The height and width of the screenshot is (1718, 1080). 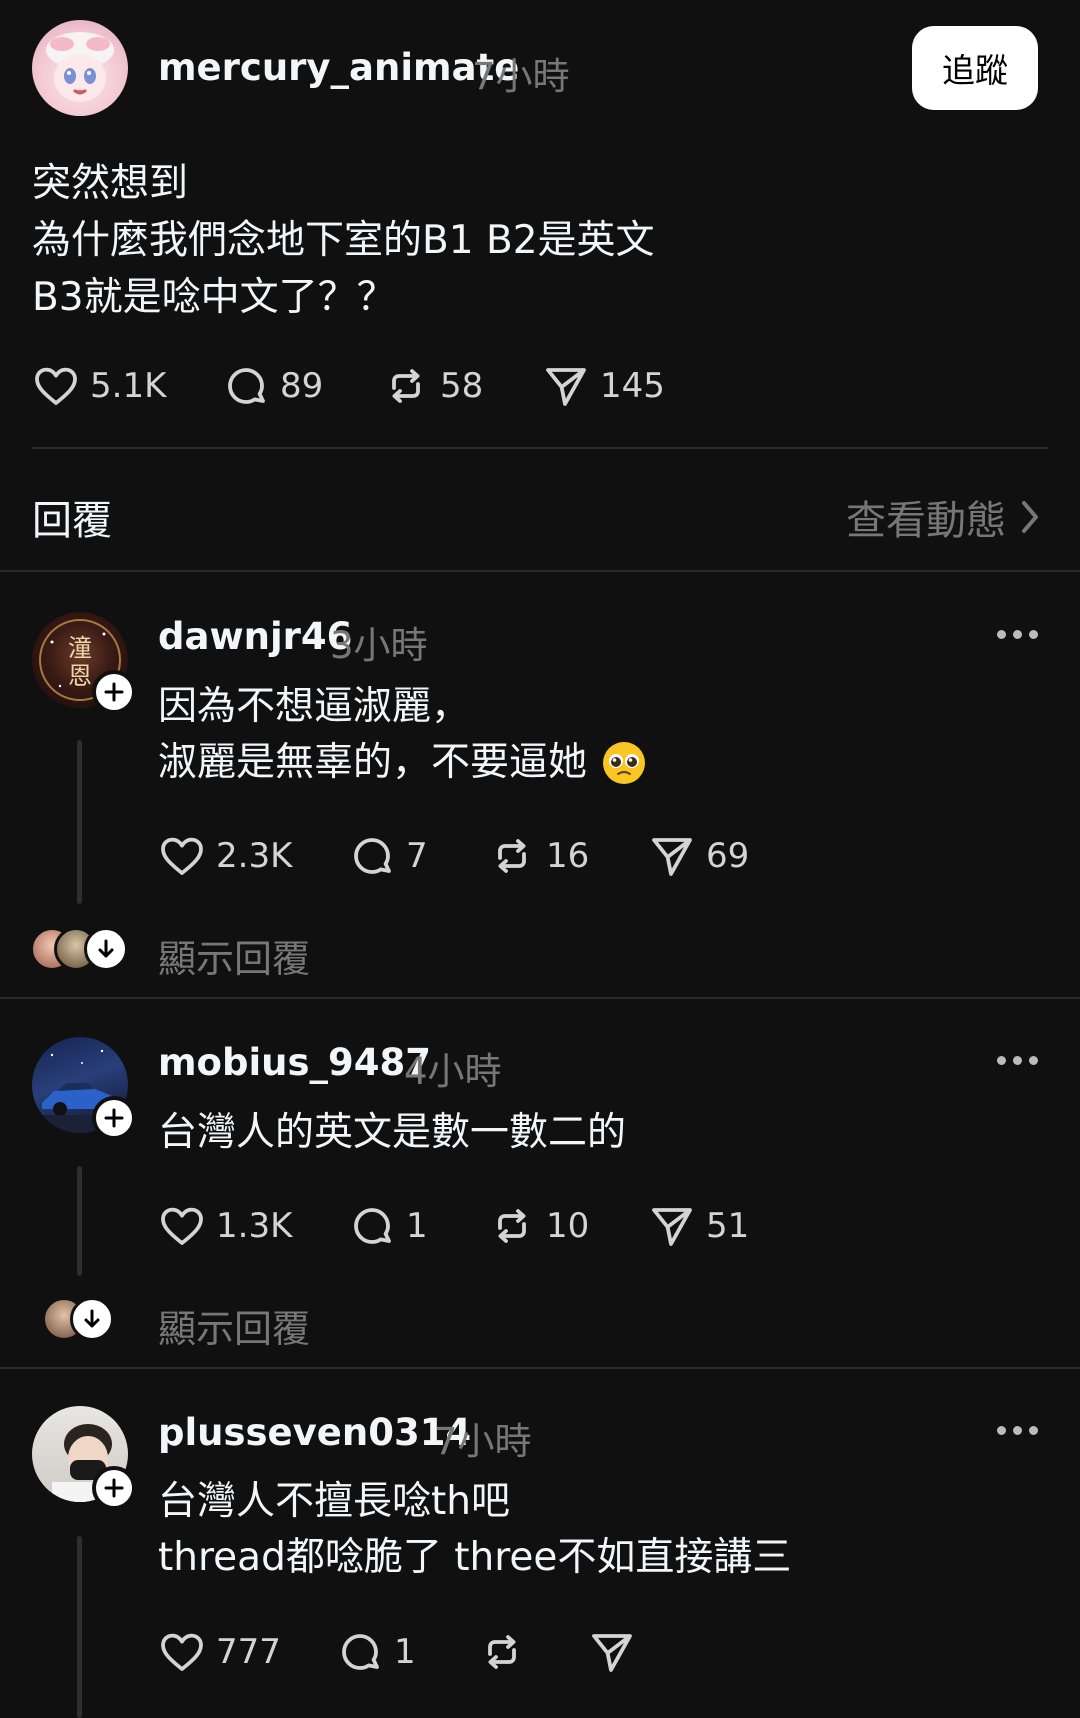 What do you see at coordinates (255, 636) in the screenshot?
I see `reply-username: dawnjr46` at bounding box center [255, 636].